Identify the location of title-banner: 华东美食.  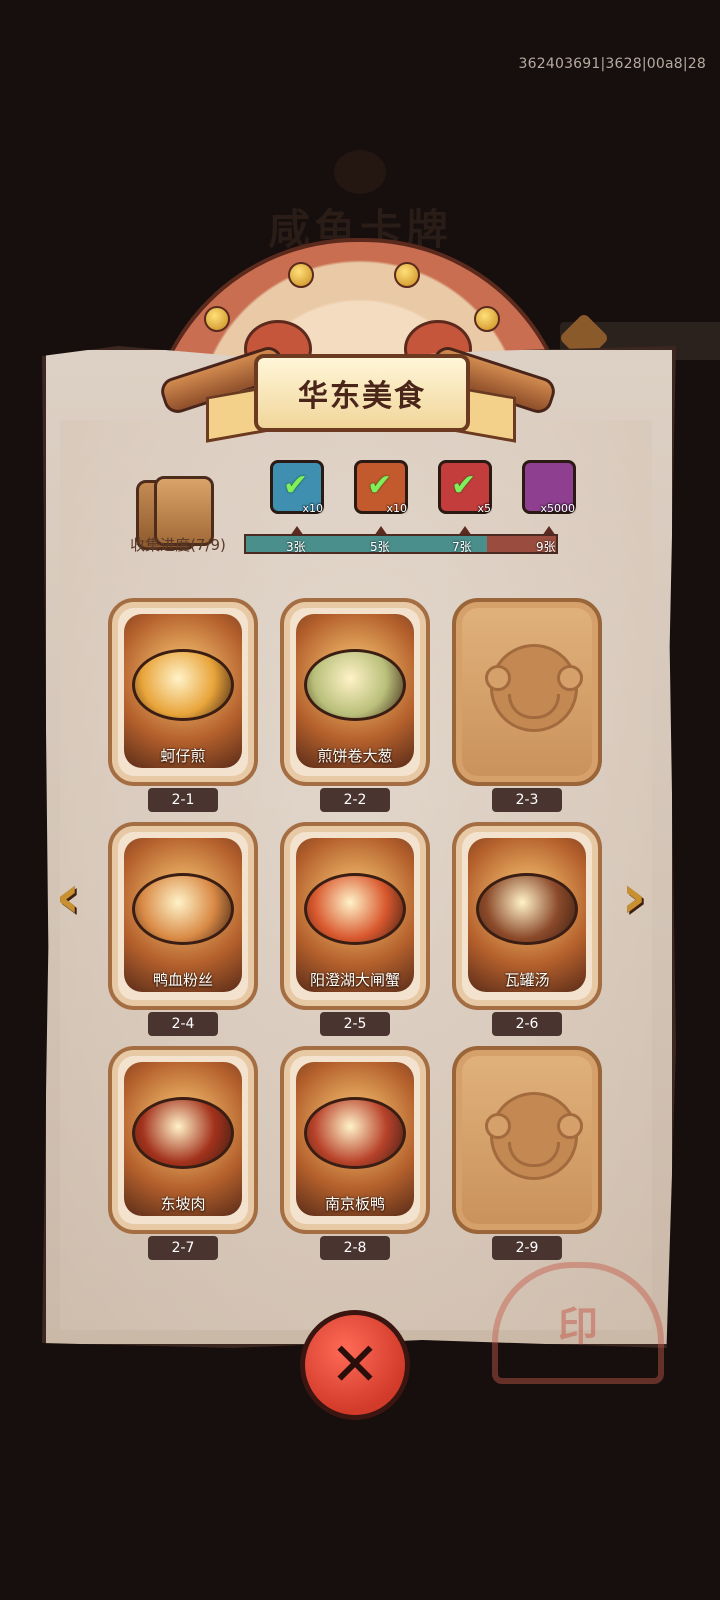
(362, 393).